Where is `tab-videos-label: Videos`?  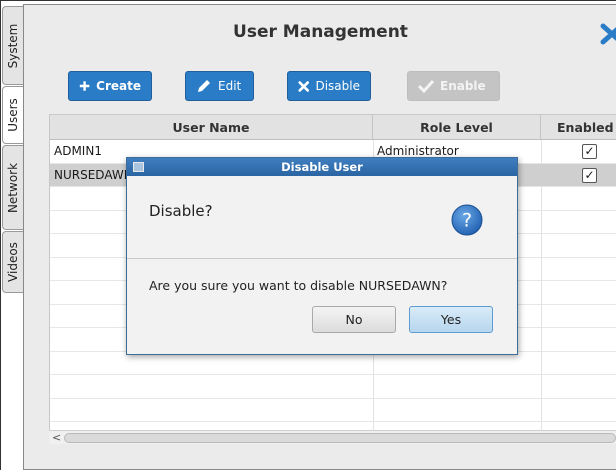
tab-videos-label: Videos is located at coordinates (13, 262).